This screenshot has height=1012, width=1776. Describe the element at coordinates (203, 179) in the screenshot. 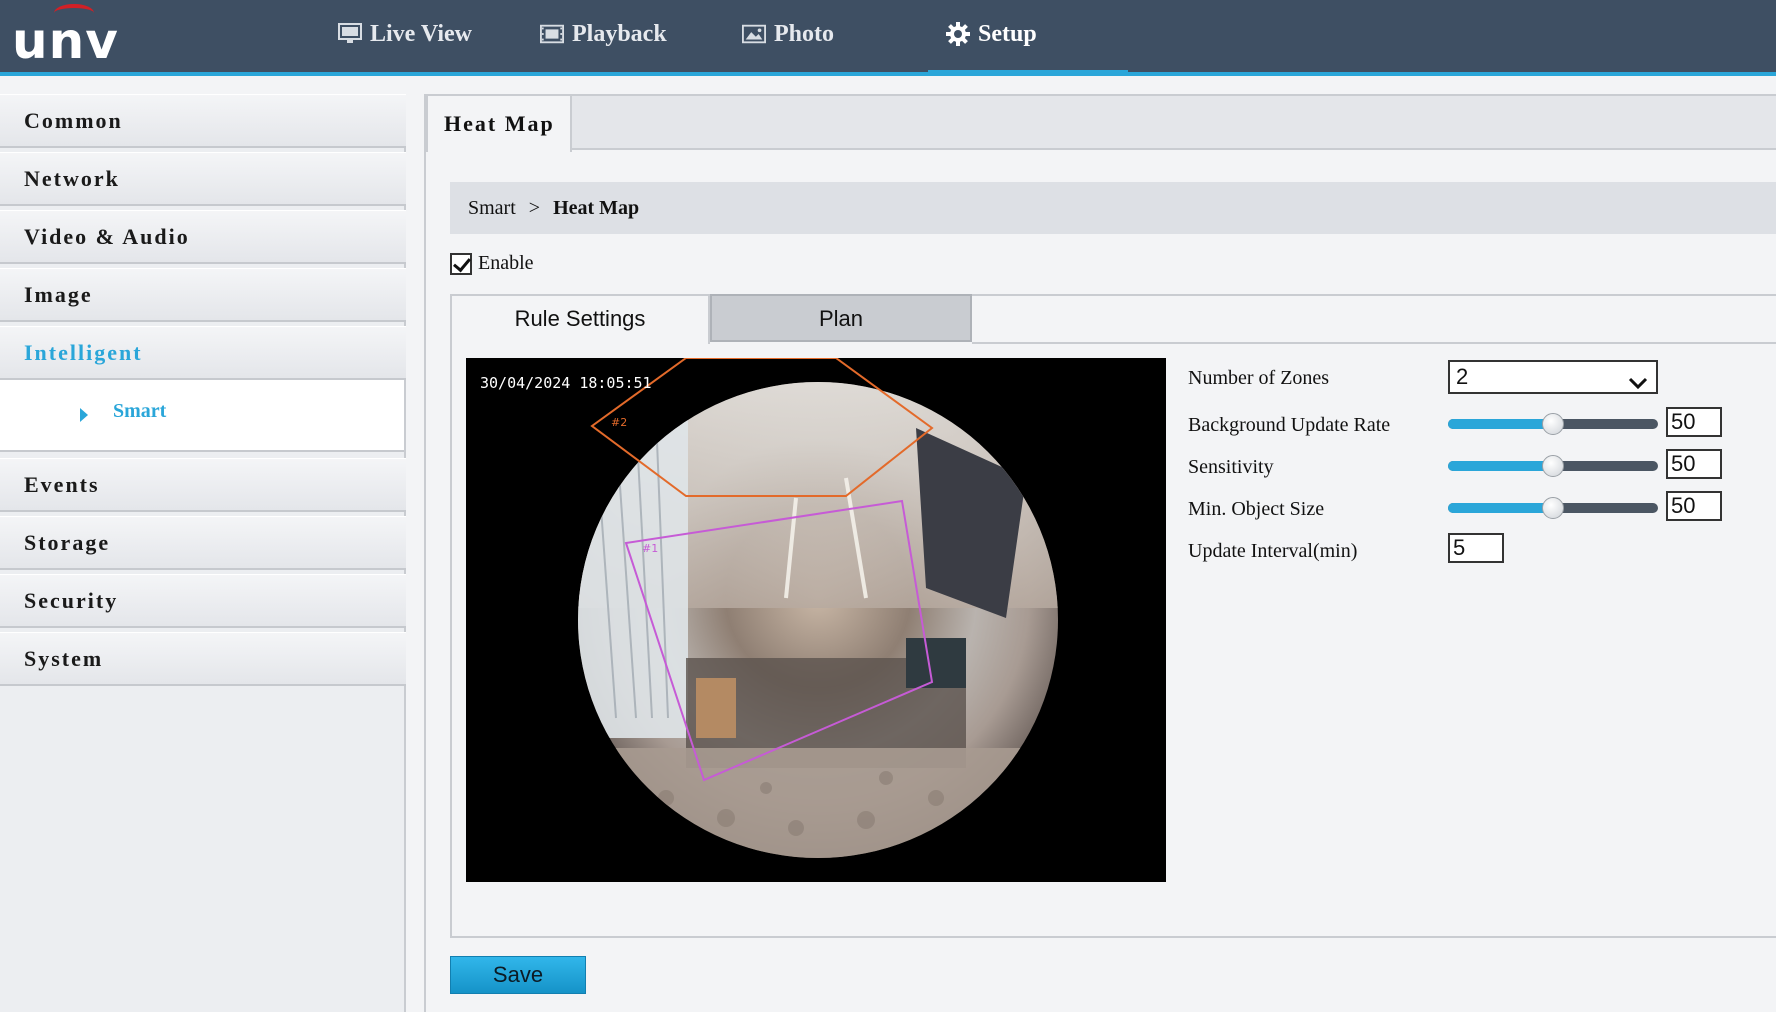

I see `sidebar-item-network: Network` at that location.